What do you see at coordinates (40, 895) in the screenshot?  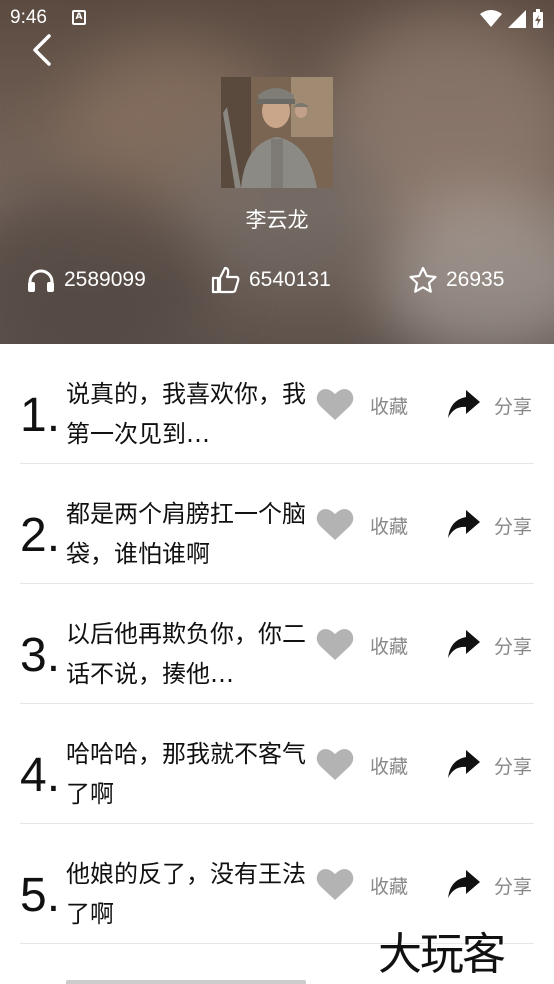 I see `item-number: 5.` at bounding box center [40, 895].